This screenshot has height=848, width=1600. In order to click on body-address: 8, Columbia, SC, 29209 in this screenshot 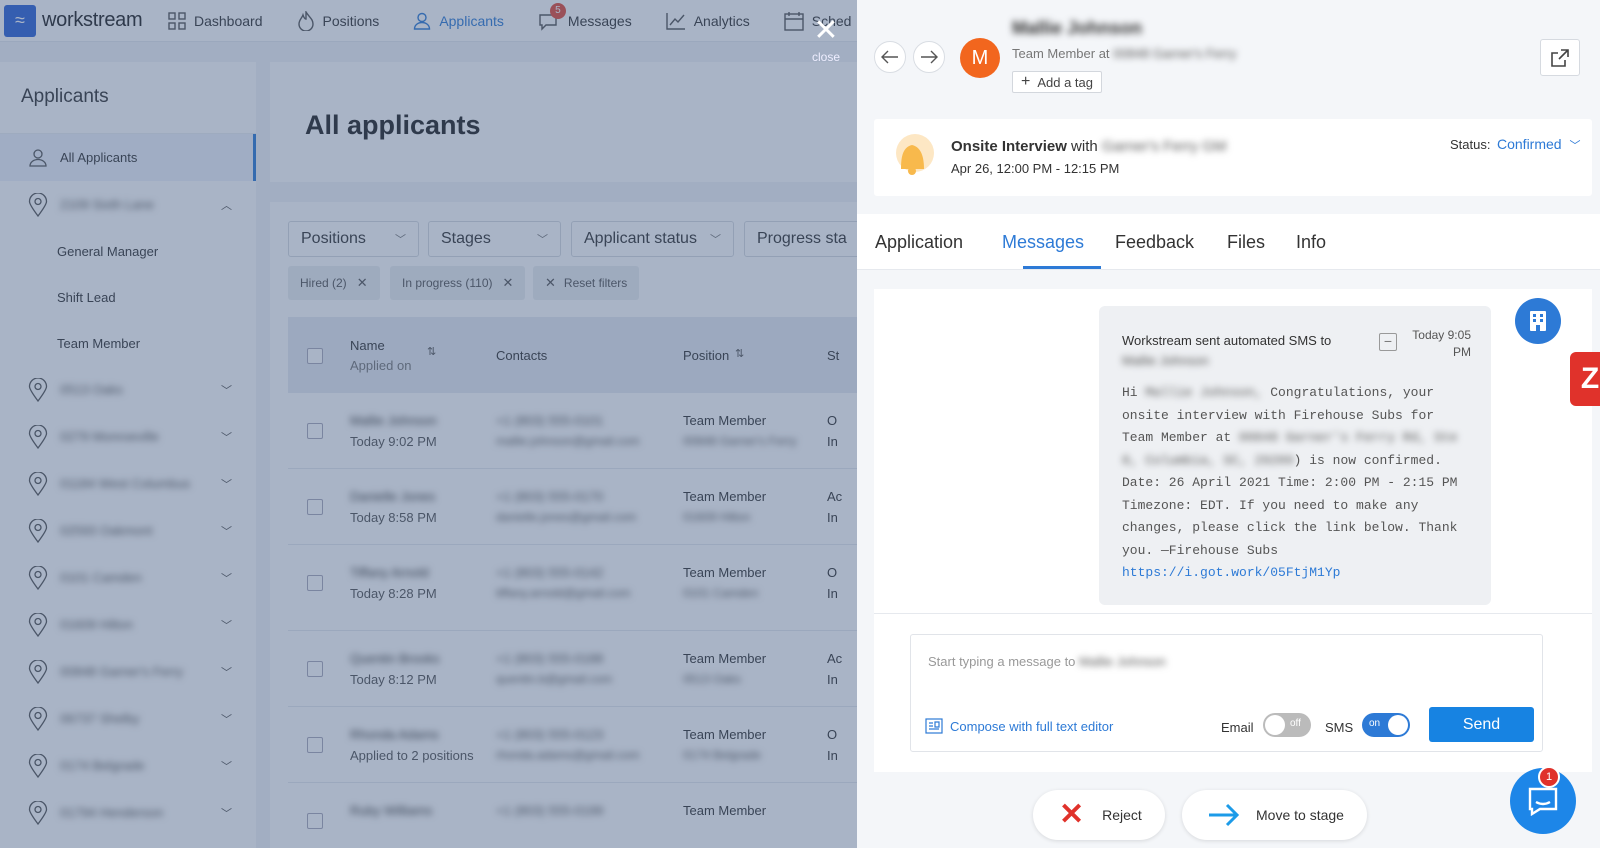, I will do `click(1208, 460)`.